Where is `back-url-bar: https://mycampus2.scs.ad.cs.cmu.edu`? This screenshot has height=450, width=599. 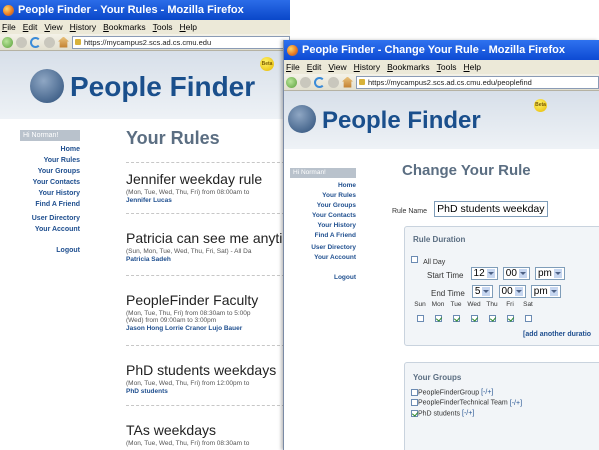 back-url-bar: https://mycampus2.scs.ad.cs.cmu.edu is located at coordinates (181, 42).